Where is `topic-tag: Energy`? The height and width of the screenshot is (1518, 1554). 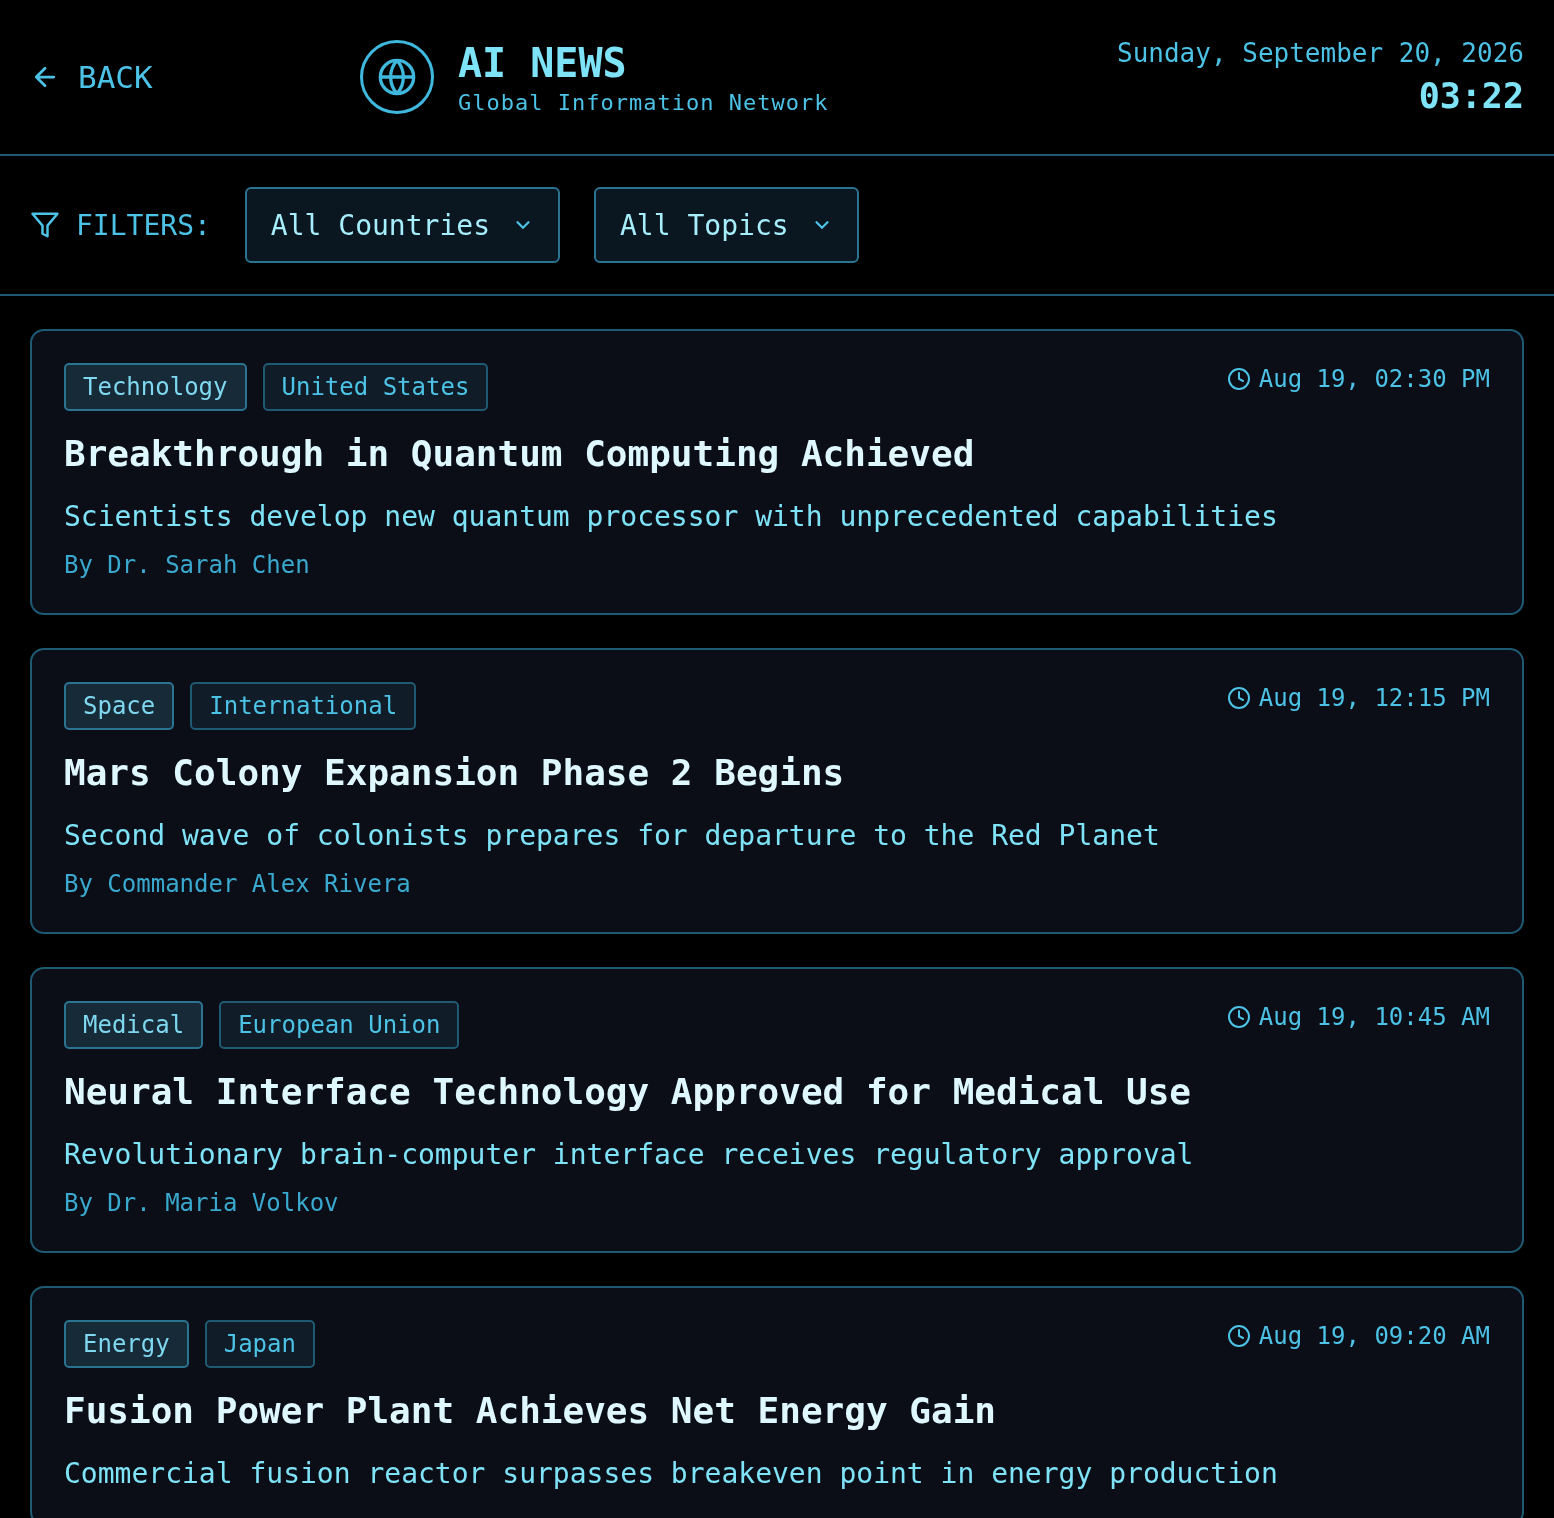 topic-tag: Energy is located at coordinates (126, 1344).